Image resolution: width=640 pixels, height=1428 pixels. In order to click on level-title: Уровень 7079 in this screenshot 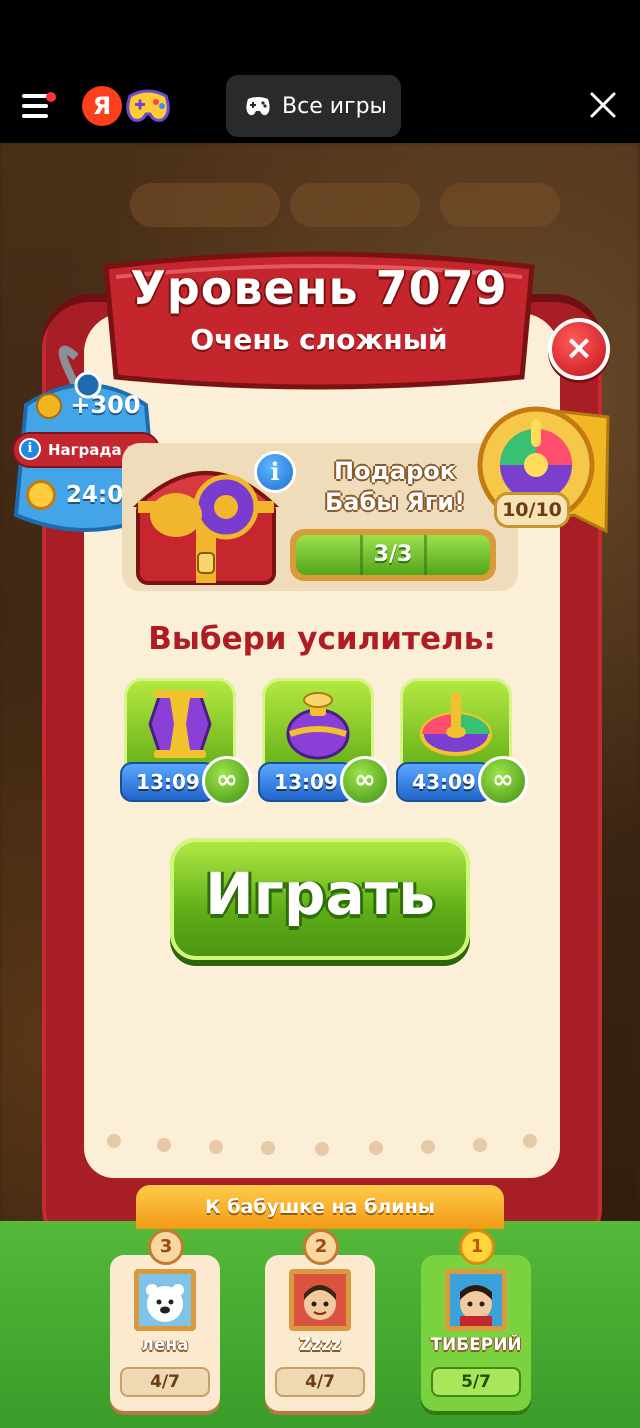, I will do `click(319, 288)`.